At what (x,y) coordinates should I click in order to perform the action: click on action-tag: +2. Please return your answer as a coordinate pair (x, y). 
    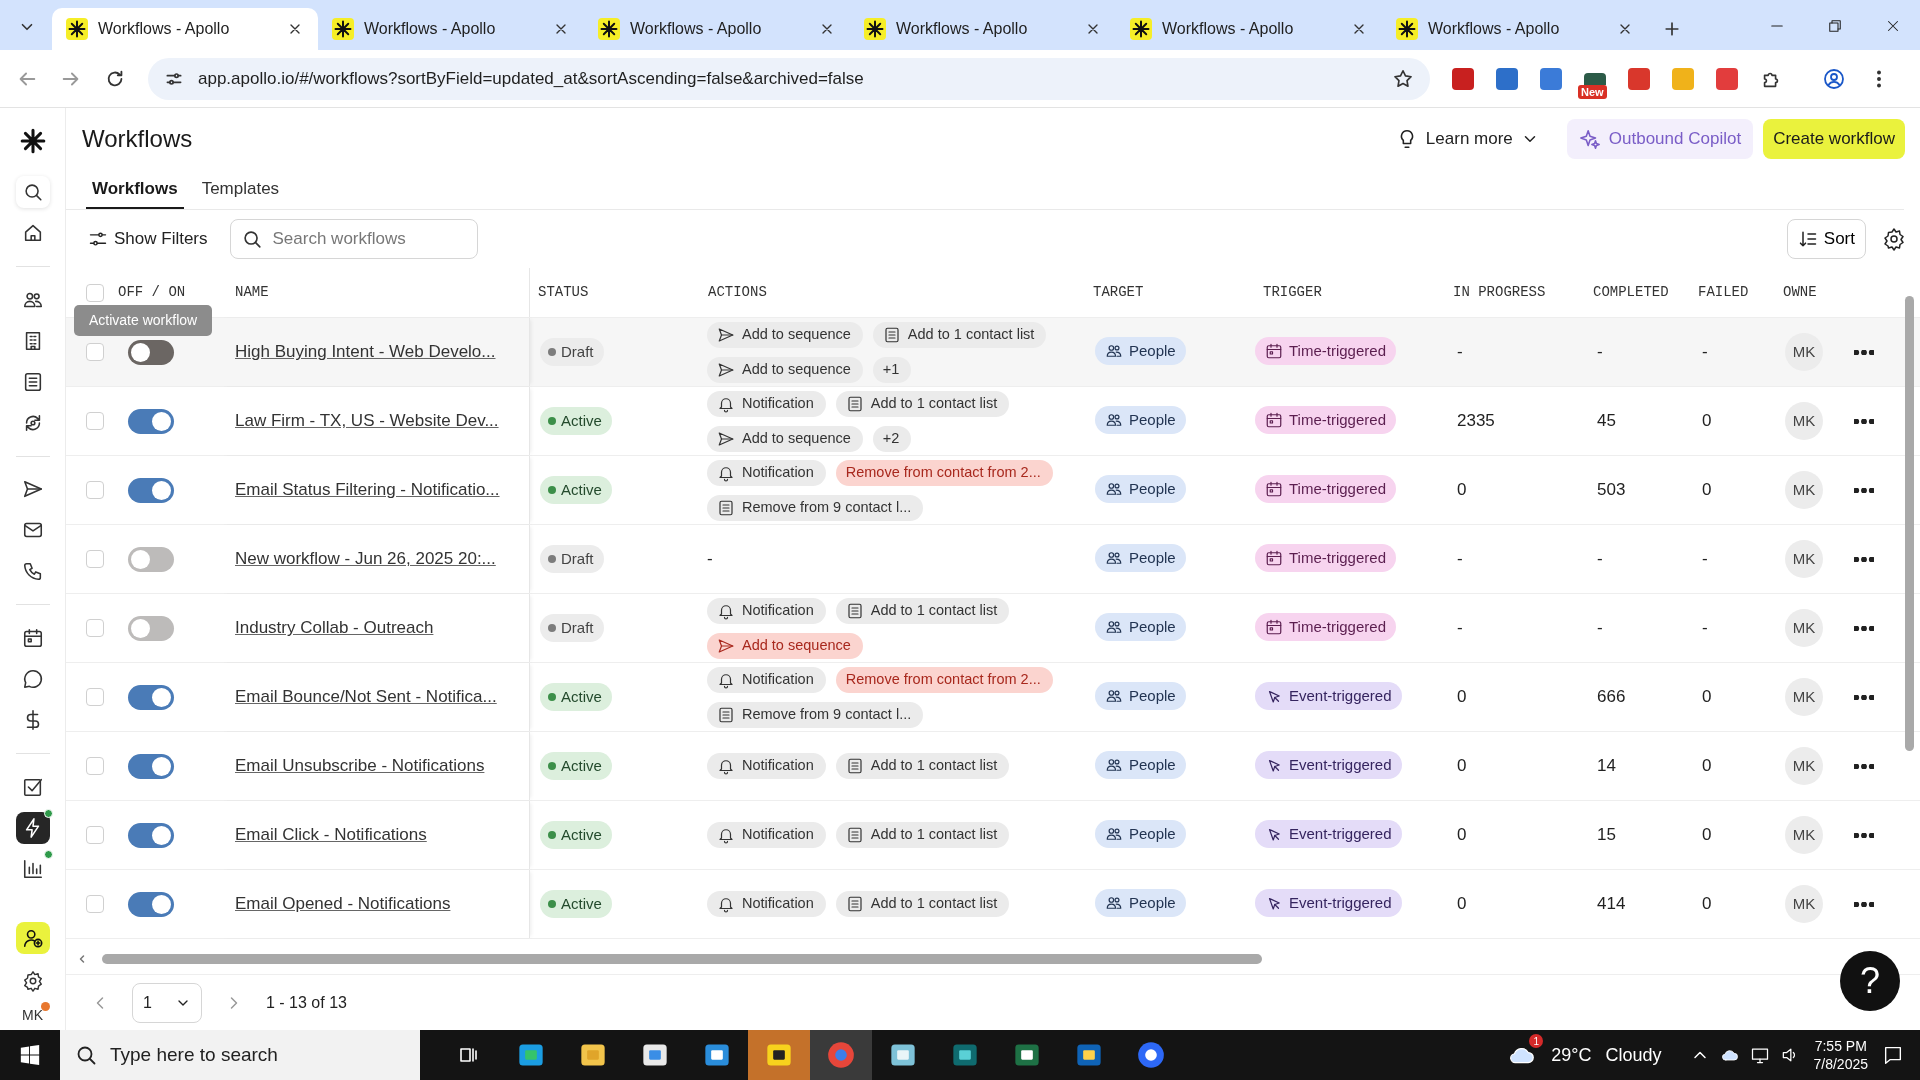
    Looking at the image, I should click on (892, 438).